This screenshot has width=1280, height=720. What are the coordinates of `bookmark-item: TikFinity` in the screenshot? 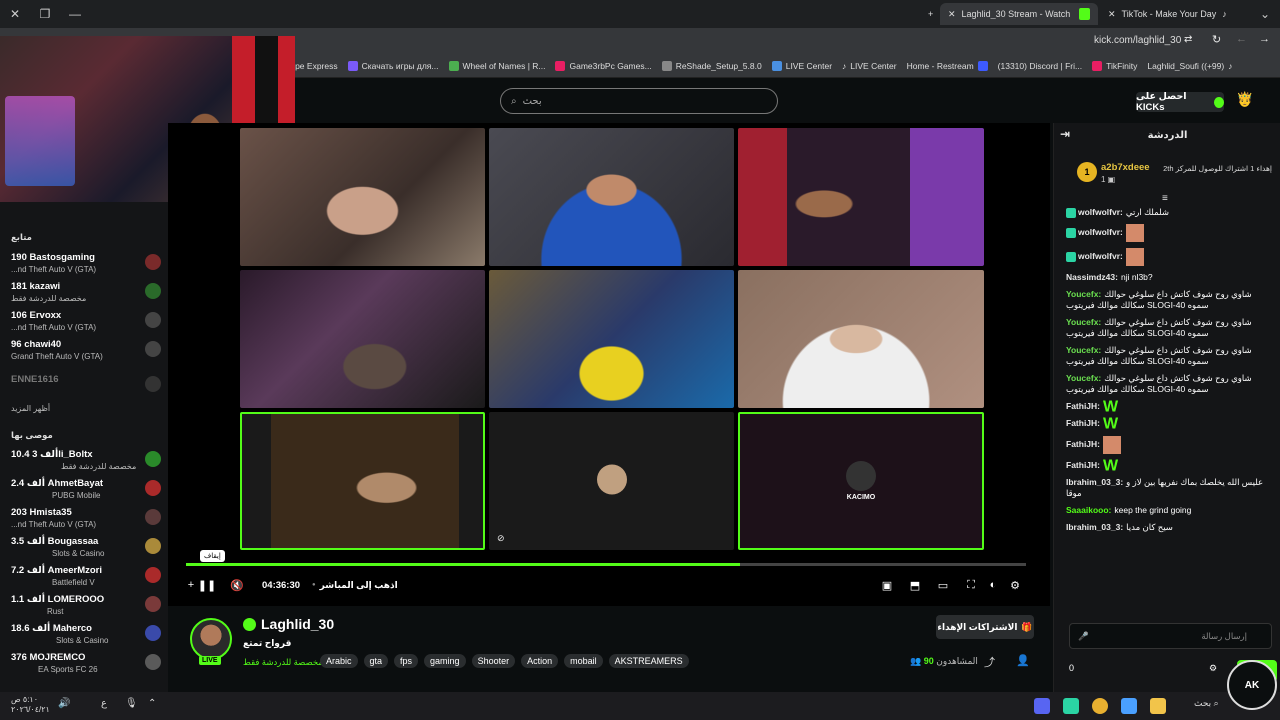 It's located at (1114, 65).